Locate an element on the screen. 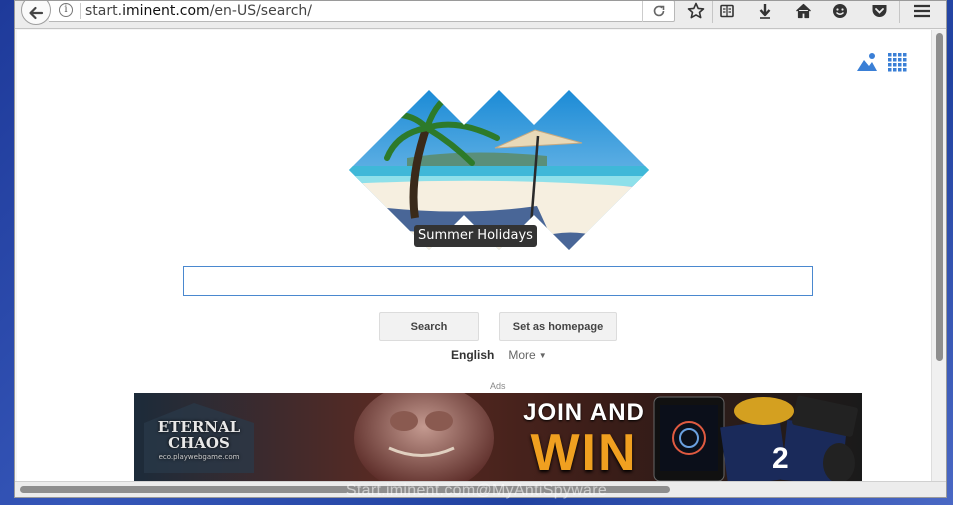 The image size is (953, 505). game-url: eco.playwebgame.com is located at coordinates (199, 457).